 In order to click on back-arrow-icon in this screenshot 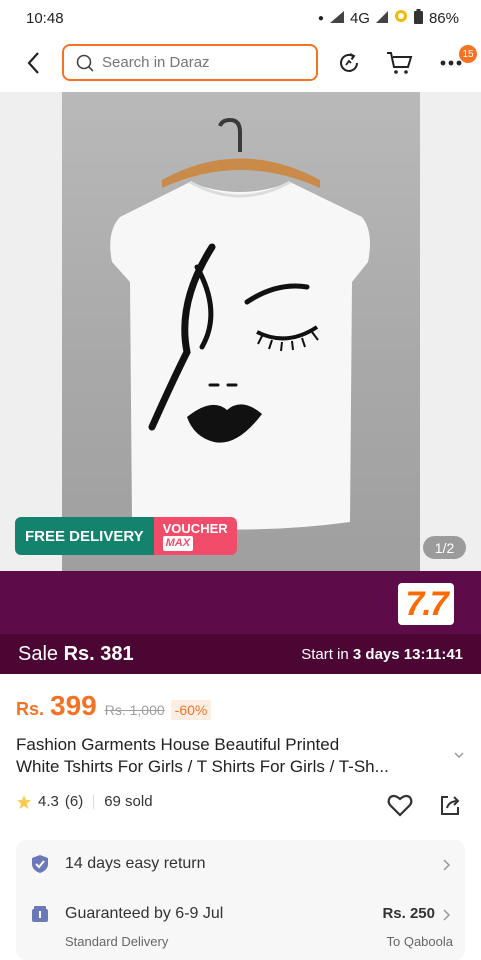, I will do `click(33, 63)`.